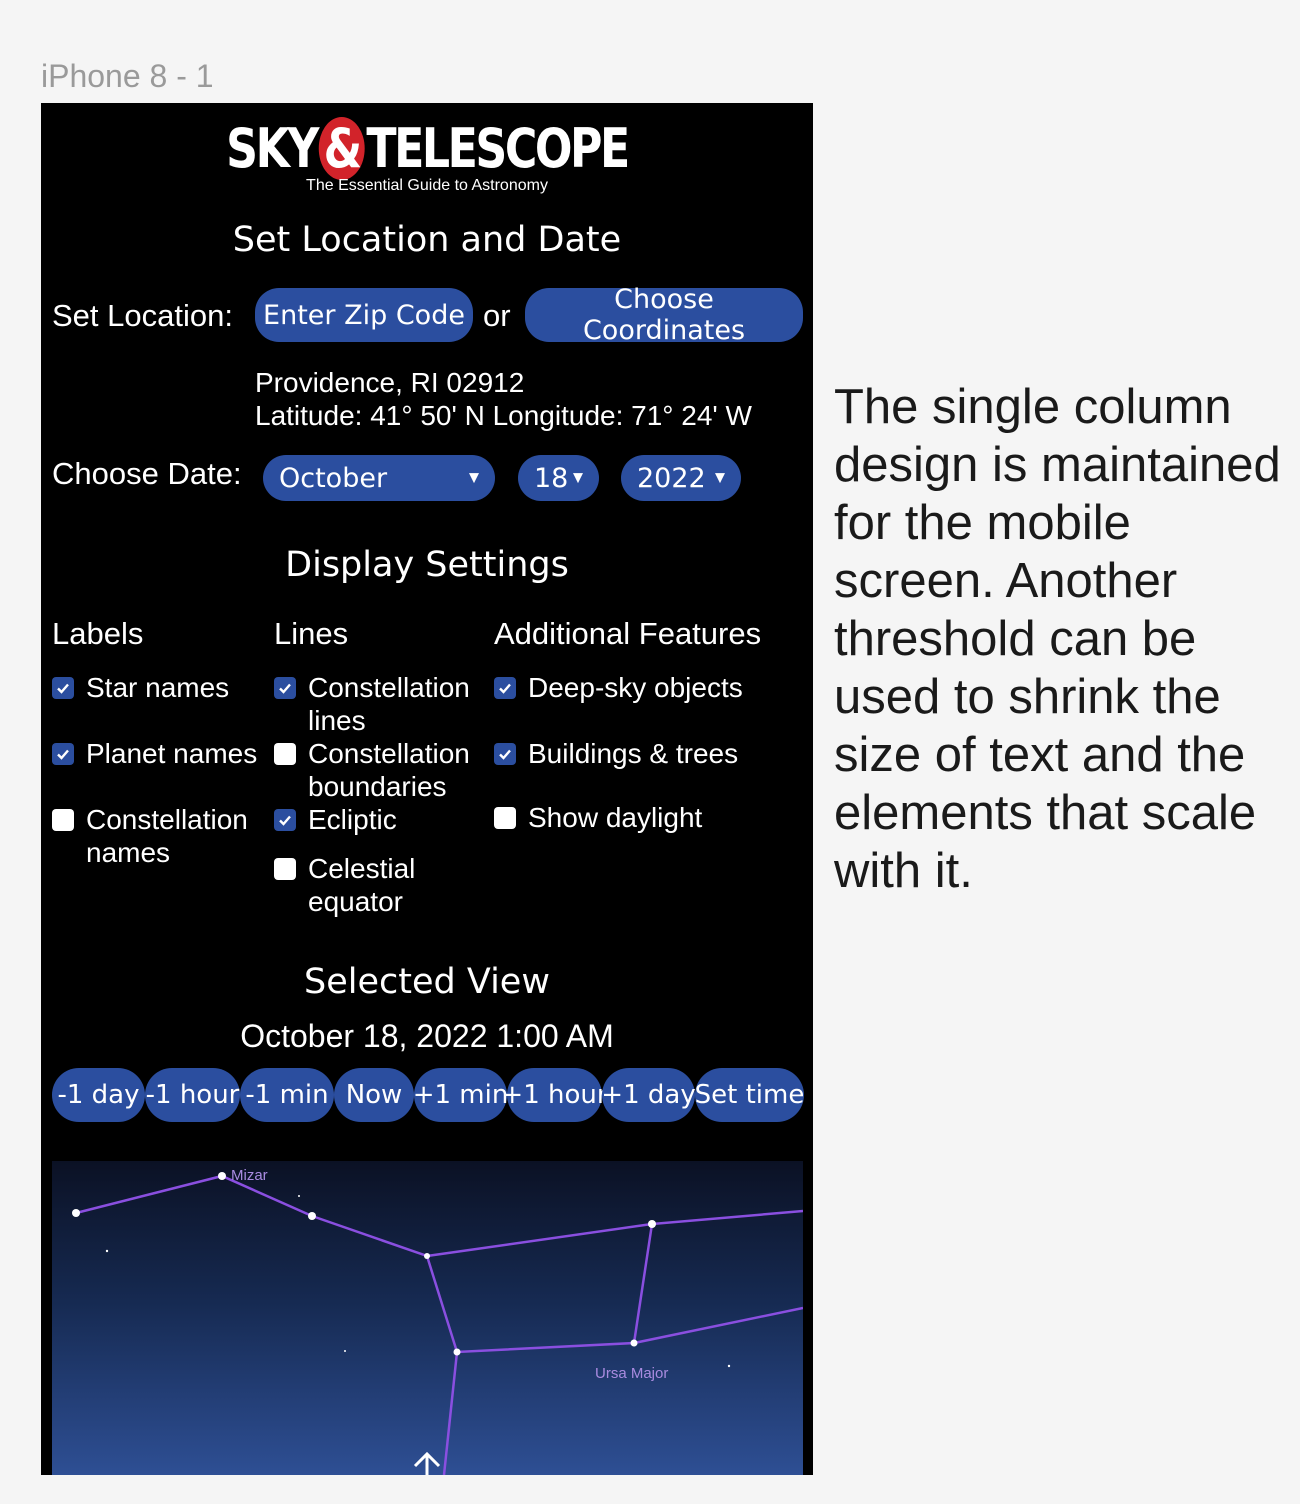 This screenshot has height=1504, width=1300. I want to click on lines-heading: Lines, so click(311, 633).